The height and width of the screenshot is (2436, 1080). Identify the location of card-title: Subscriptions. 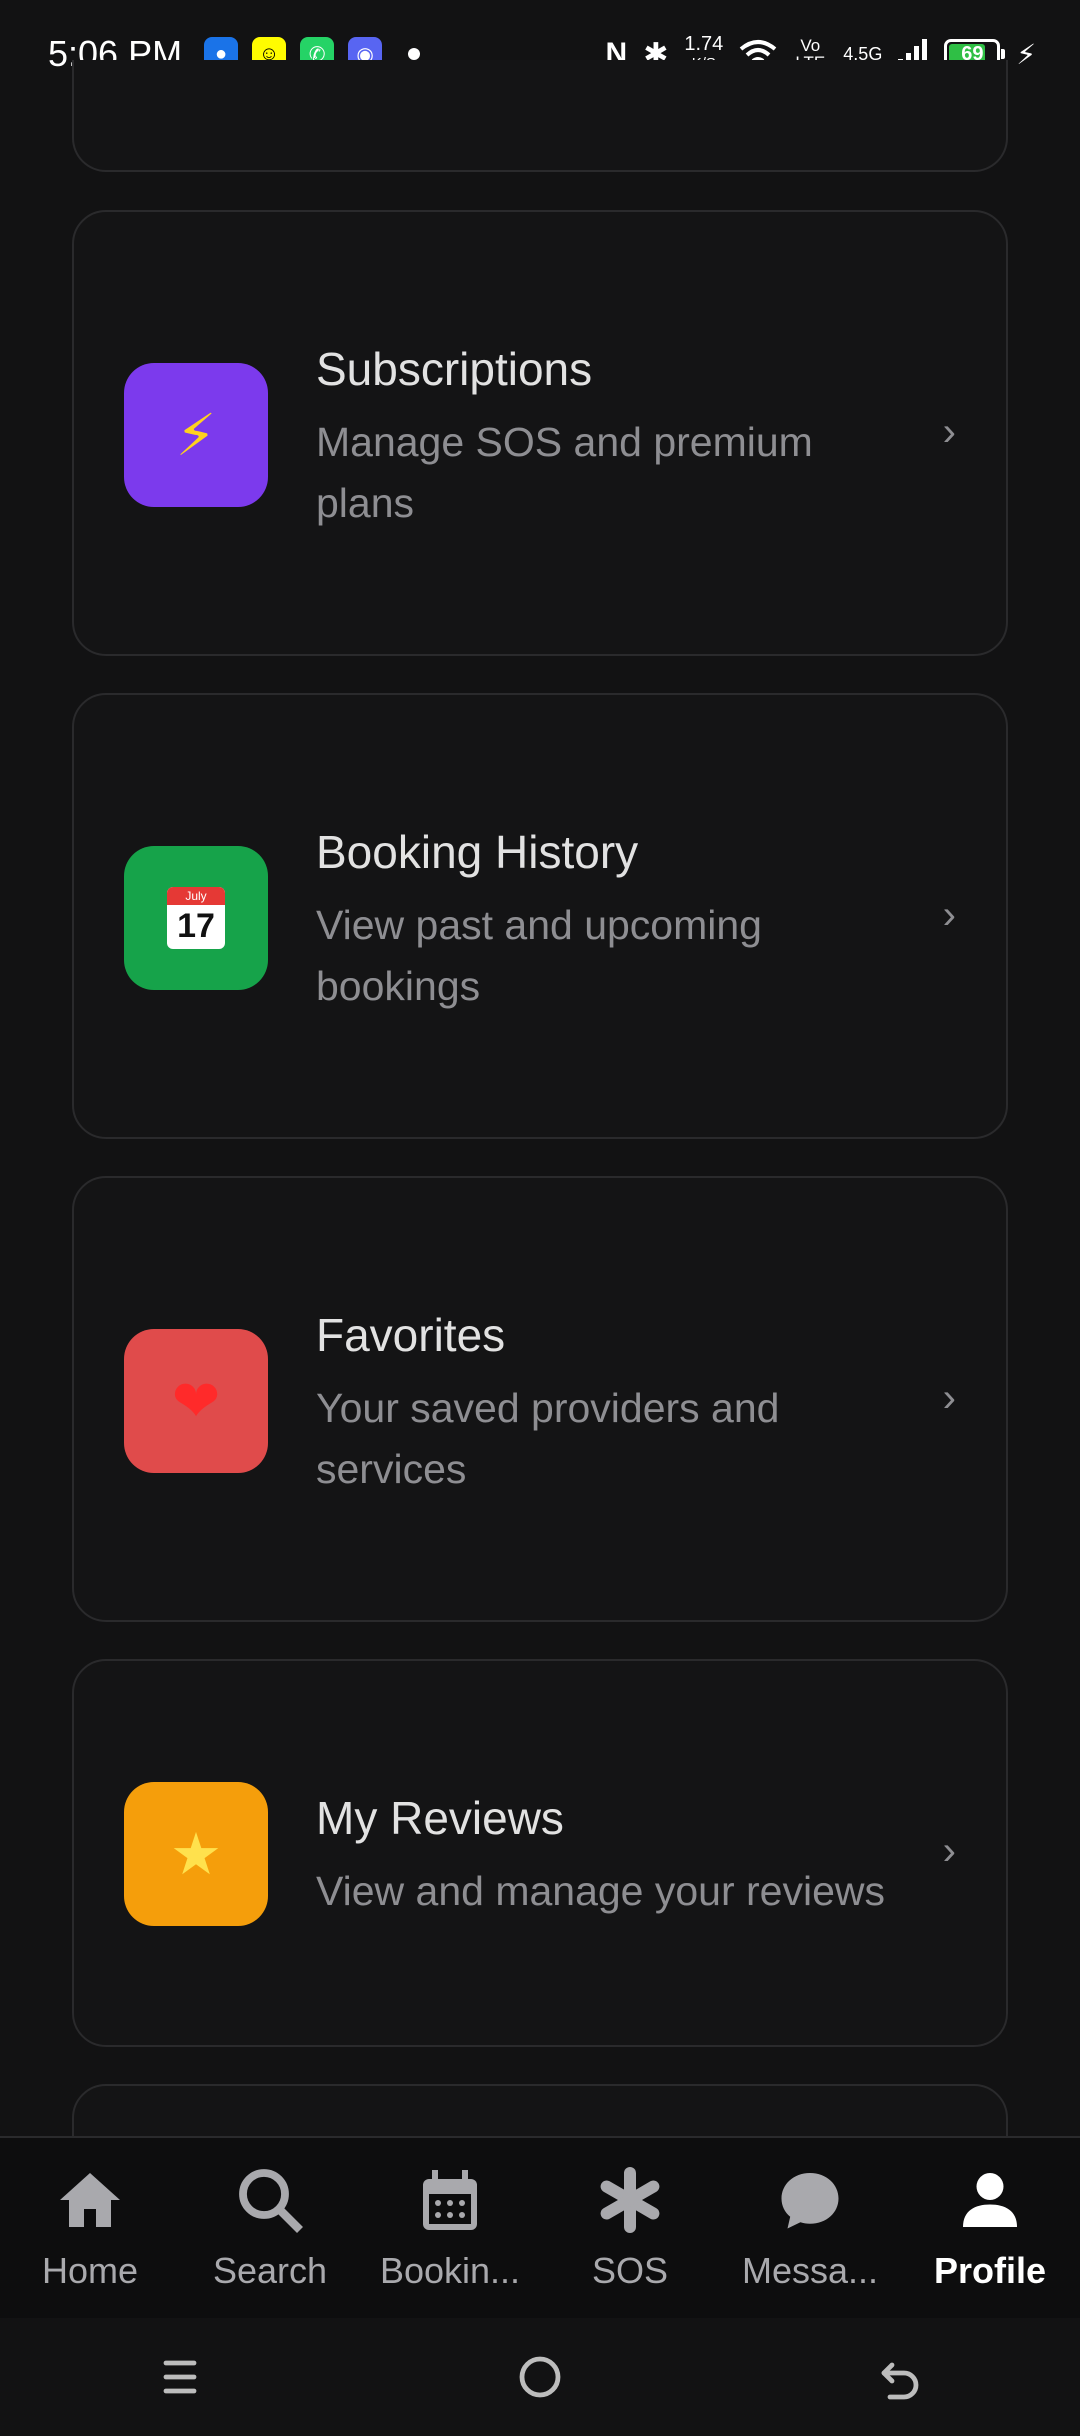
(454, 369).